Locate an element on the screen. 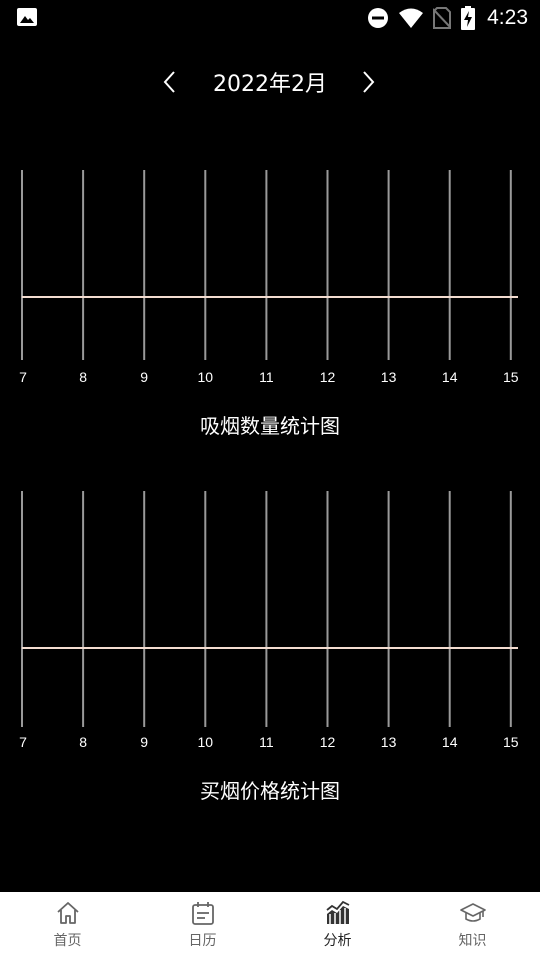 The image size is (540, 960). nav-label-calendar: 日历 is located at coordinates (202, 941).